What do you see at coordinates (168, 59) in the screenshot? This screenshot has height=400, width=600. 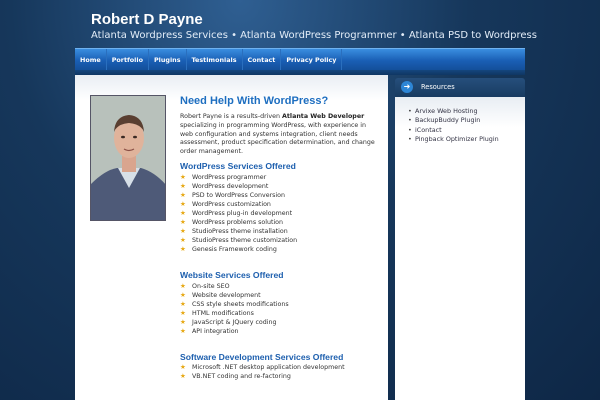 I see `nav-item-plugins: Plugins` at bounding box center [168, 59].